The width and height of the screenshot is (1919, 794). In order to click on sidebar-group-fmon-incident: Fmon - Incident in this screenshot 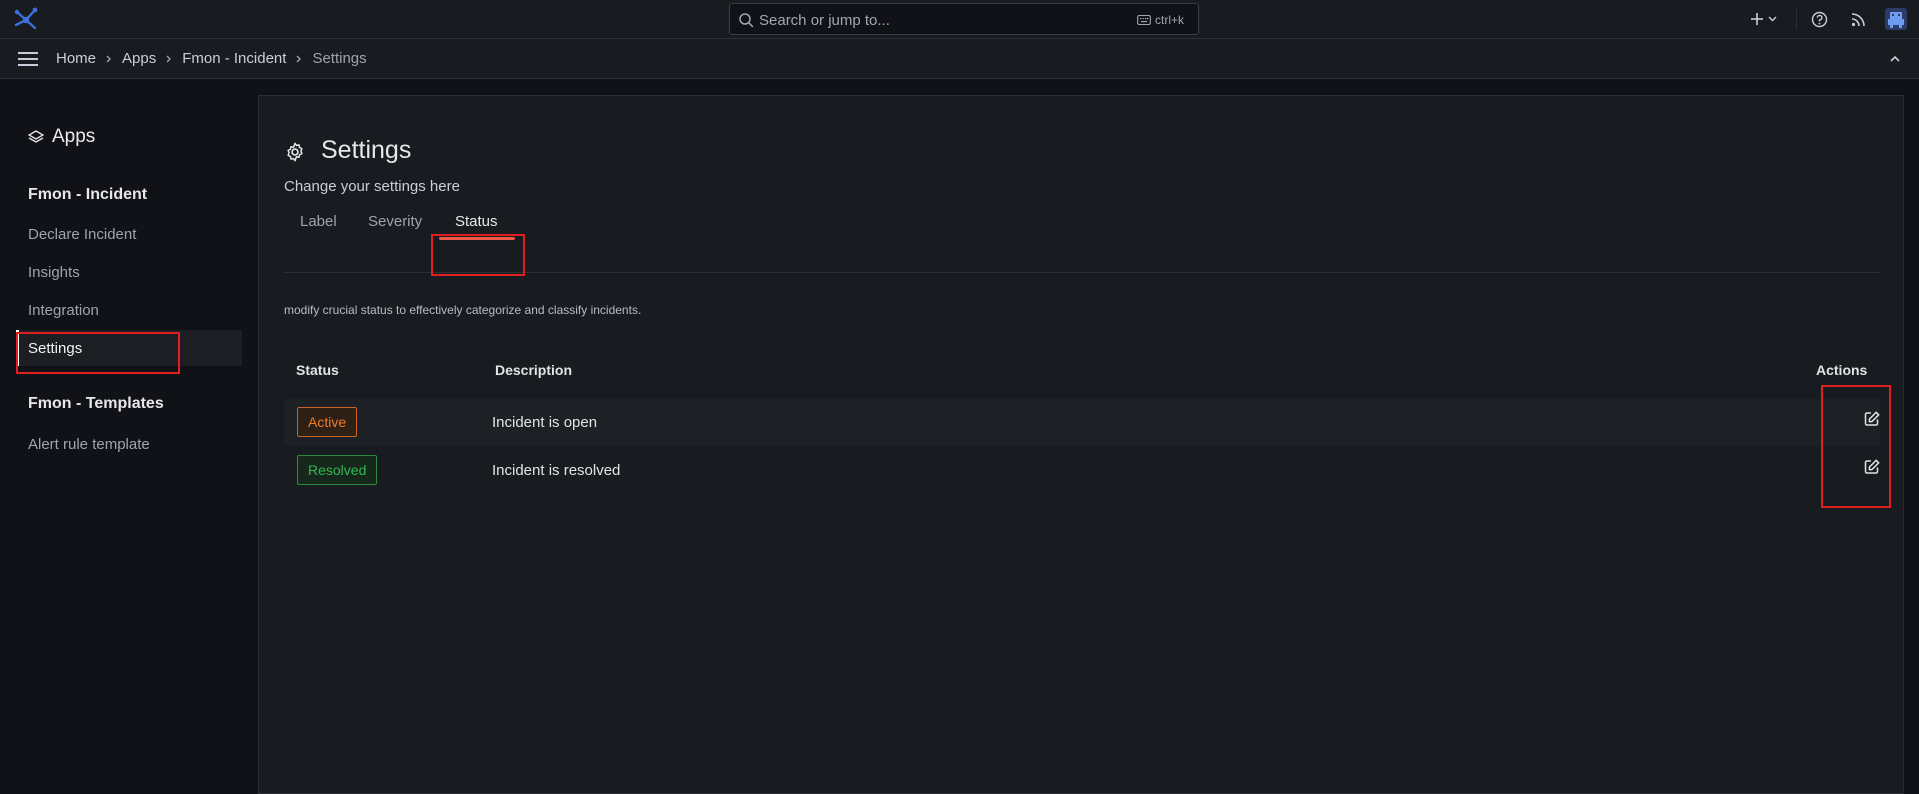, I will do `click(88, 194)`.